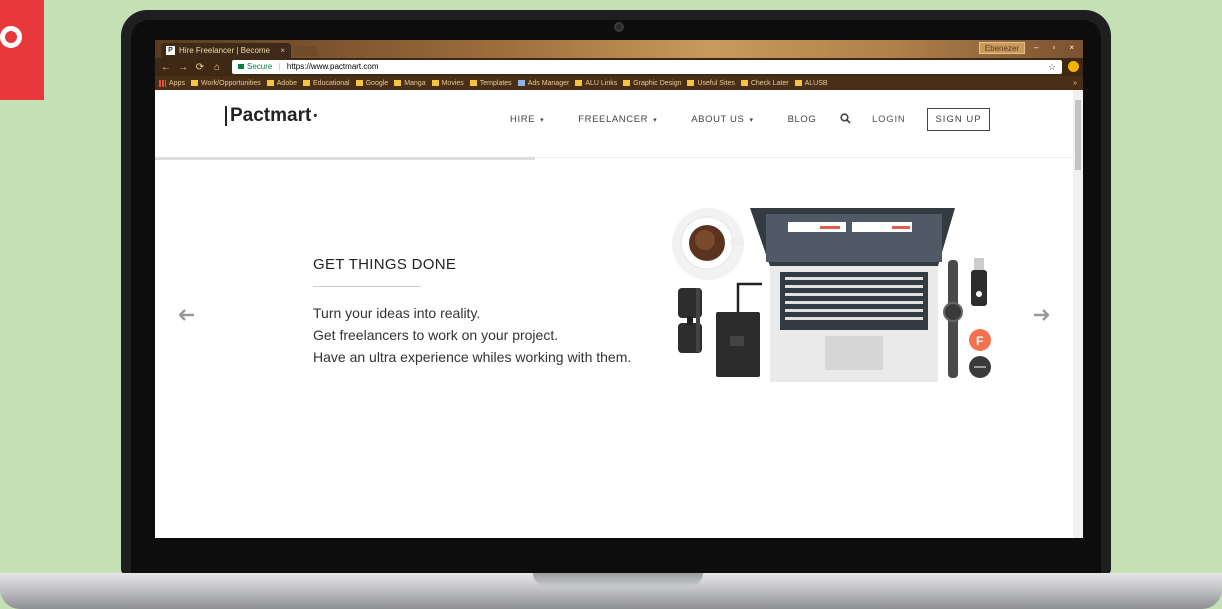  I want to click on window-controls: Ebenezer – ▫ ×, so click(1028, 48).